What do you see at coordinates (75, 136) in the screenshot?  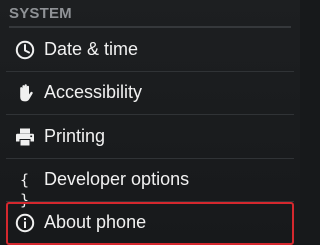 I see `settings-item-label: Printing` at bounding box center [75, 136].